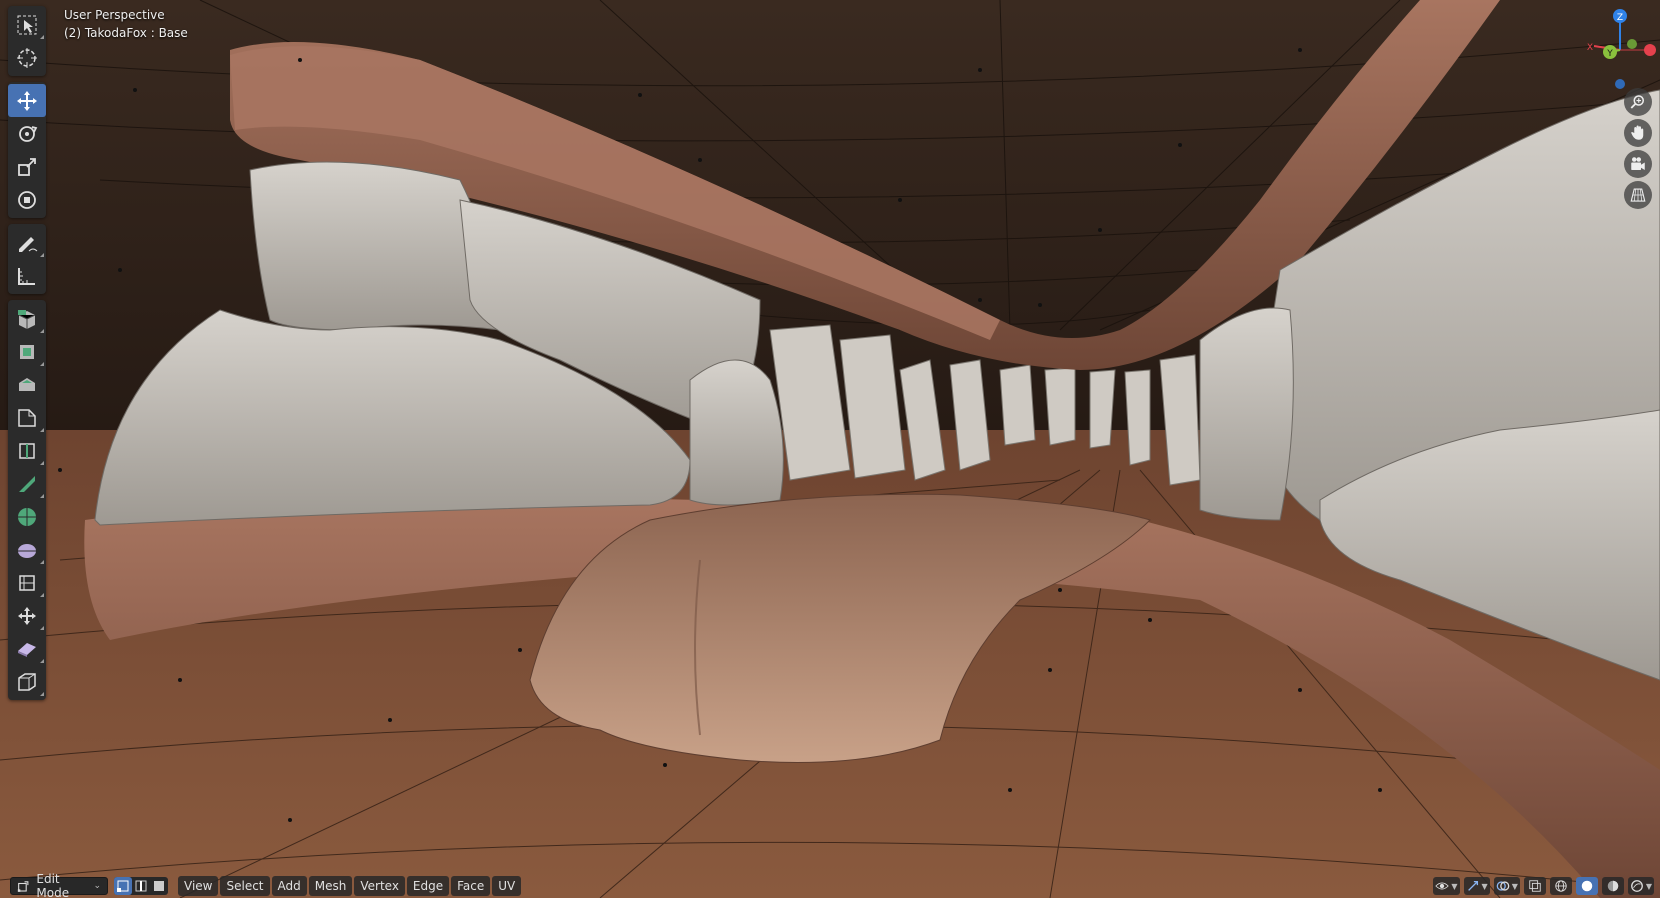 The image size is (1660, 898). I want to click on inset-icon, so click(27, 384).